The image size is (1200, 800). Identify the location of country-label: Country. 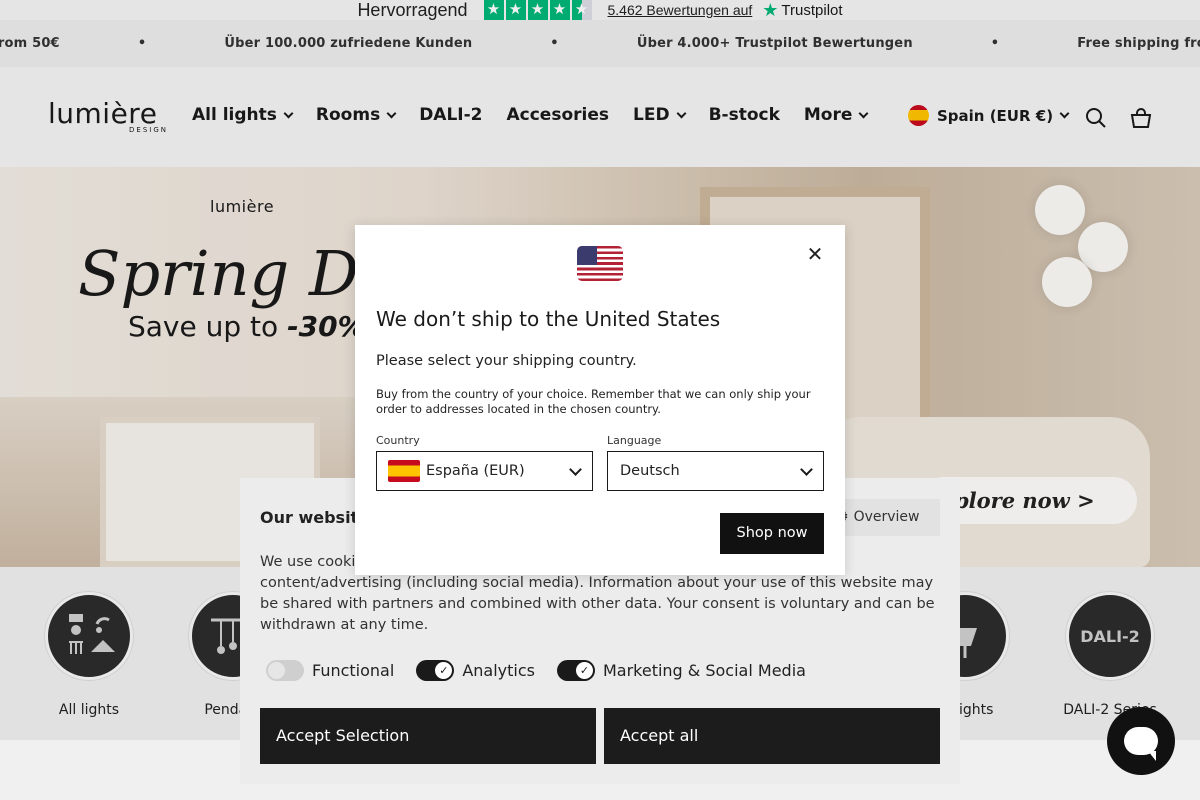
(398, 440).